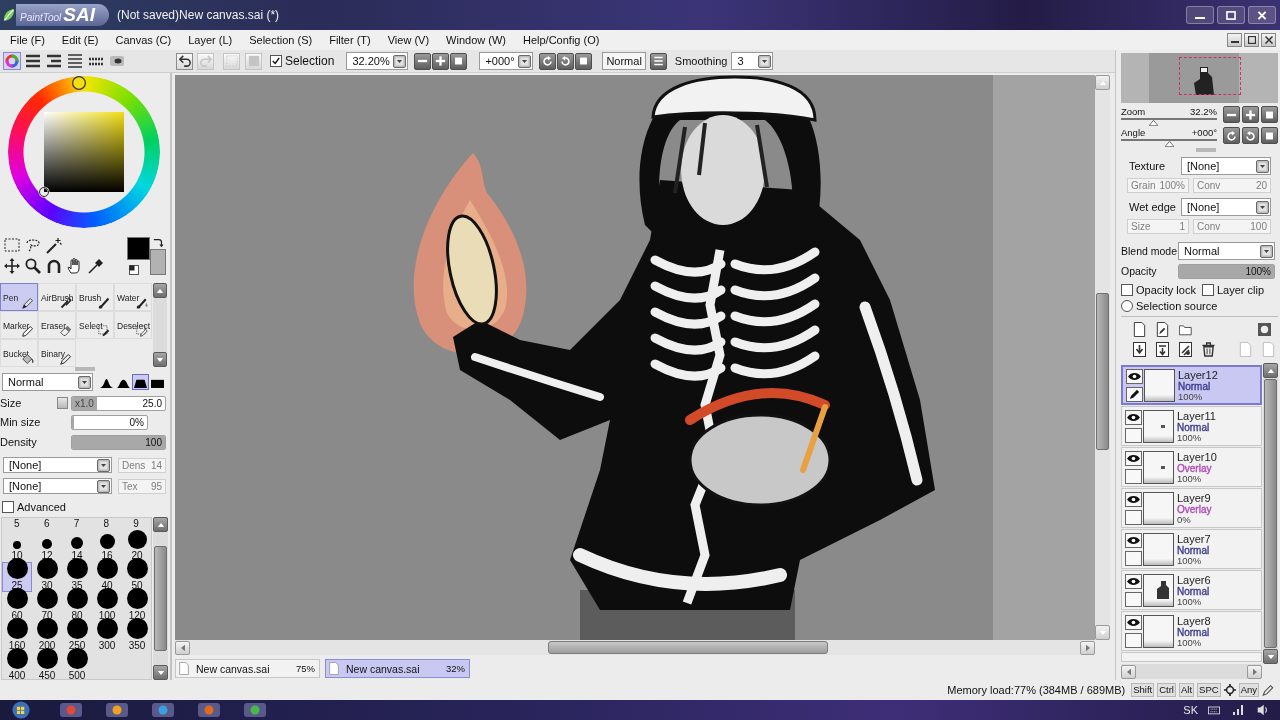 Image resolution: width=1280 pixels, height=720 pixels. I want to click on delete-layer-button, so click(1208, 349).